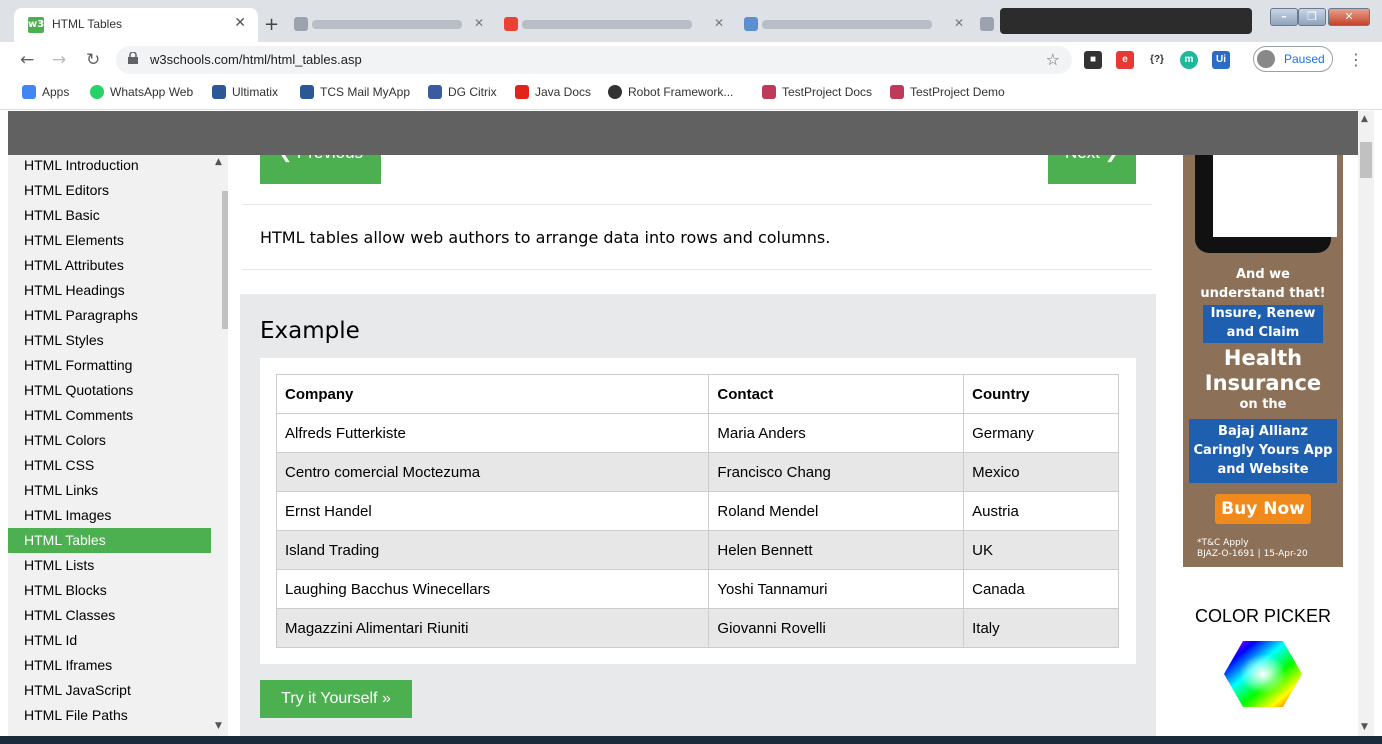 The image size is (1382, 744). Describe the element at coordinates (444, 133) in the screenshot. I see `nav-python: PYTHON` at that location.